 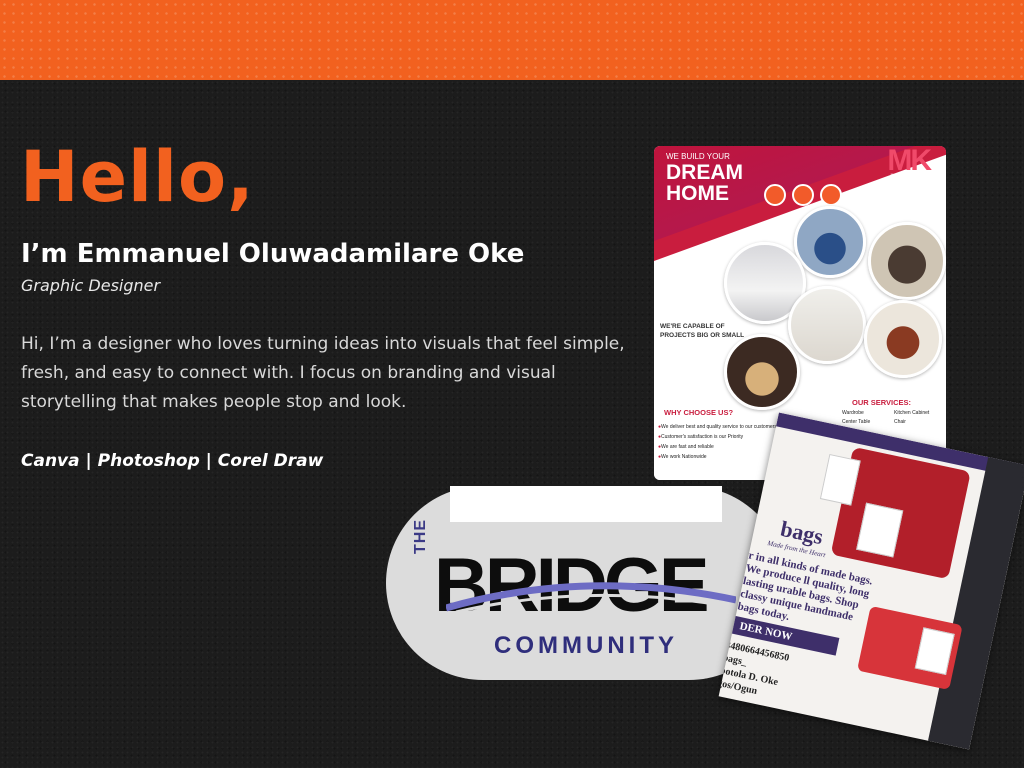 What do you see at coordinates (586, 504) in the screenshot?
I see `logo-notch` at bounding box center [586, 504].